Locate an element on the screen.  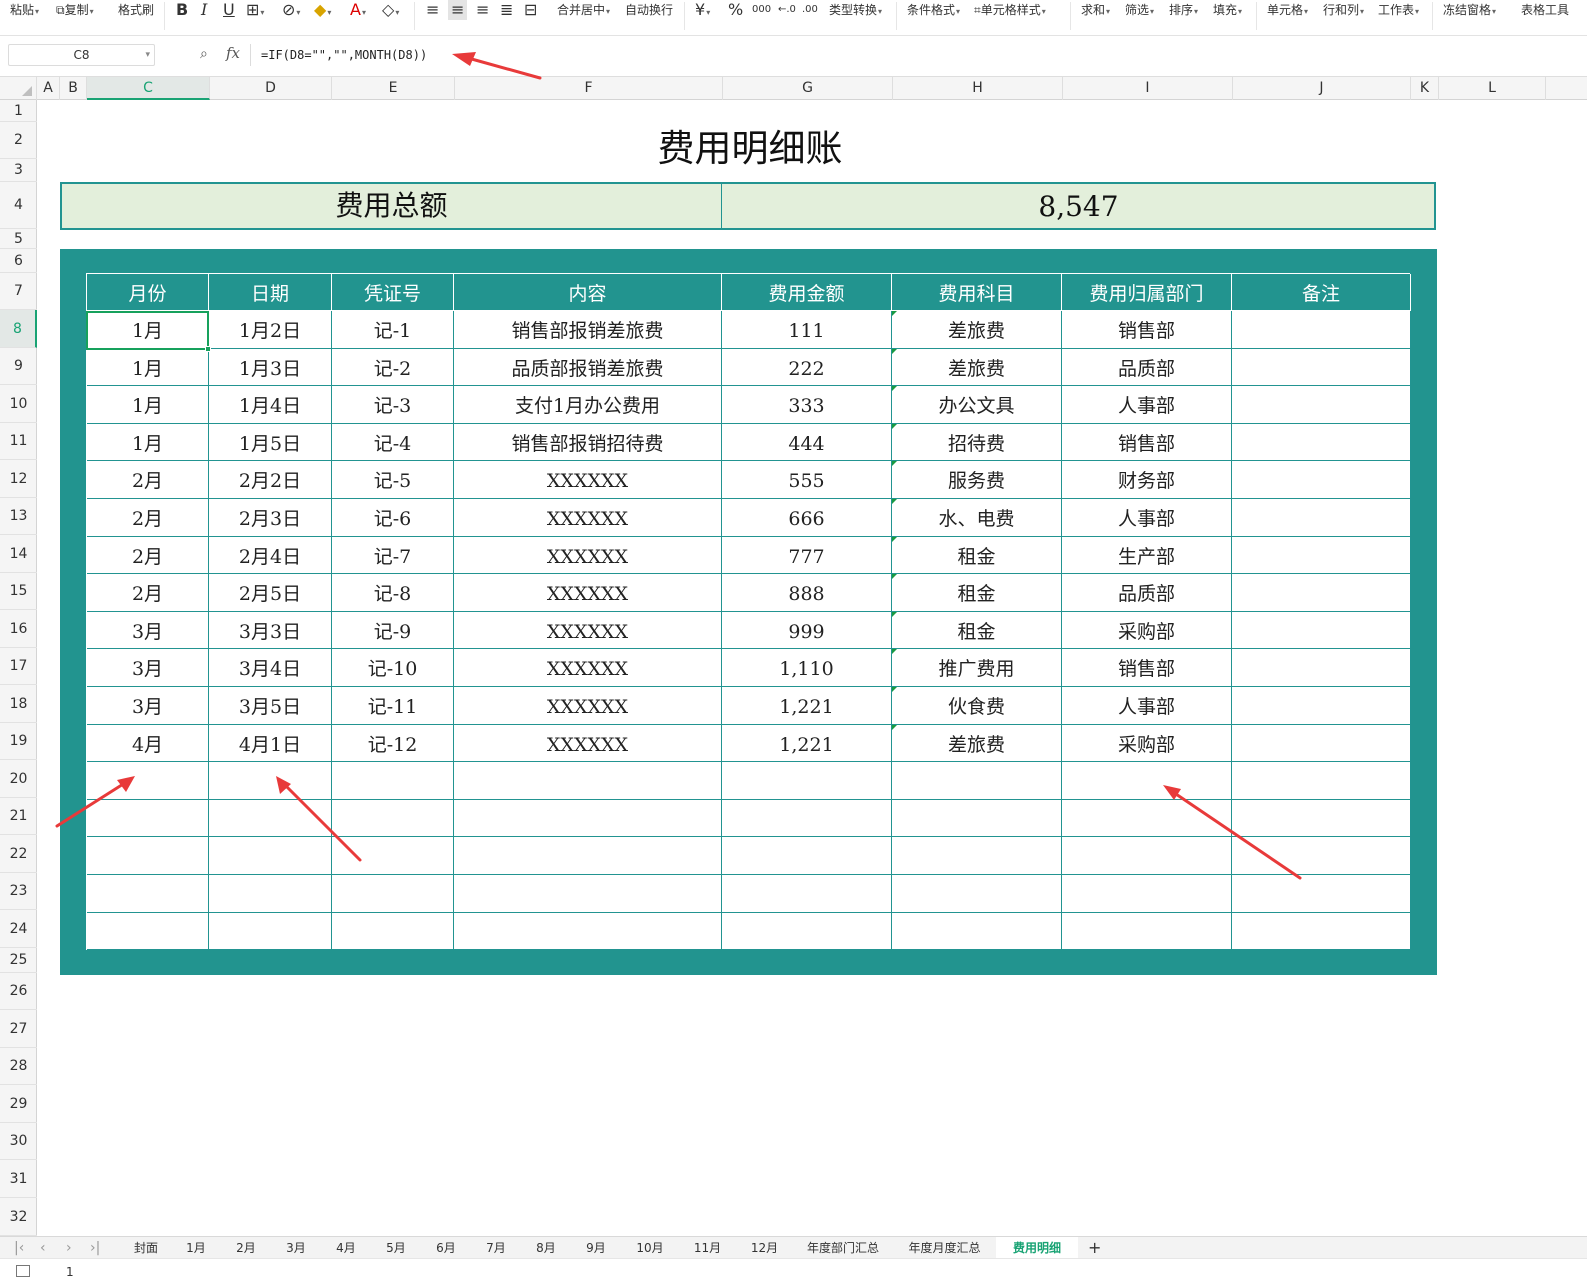
sheet-tab: 3月 is located at coordinates (296, 1248).